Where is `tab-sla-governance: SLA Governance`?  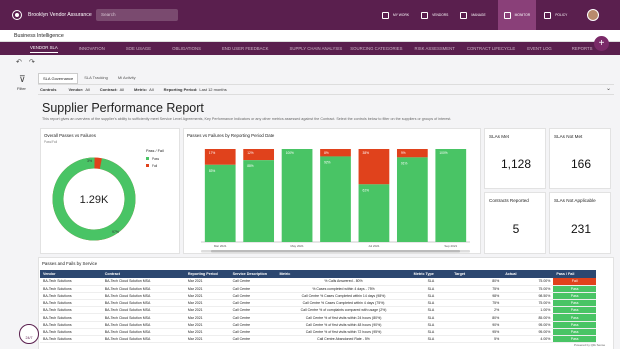 tab-sla-governance: SLA Governance is located at coordinates (58, 78).